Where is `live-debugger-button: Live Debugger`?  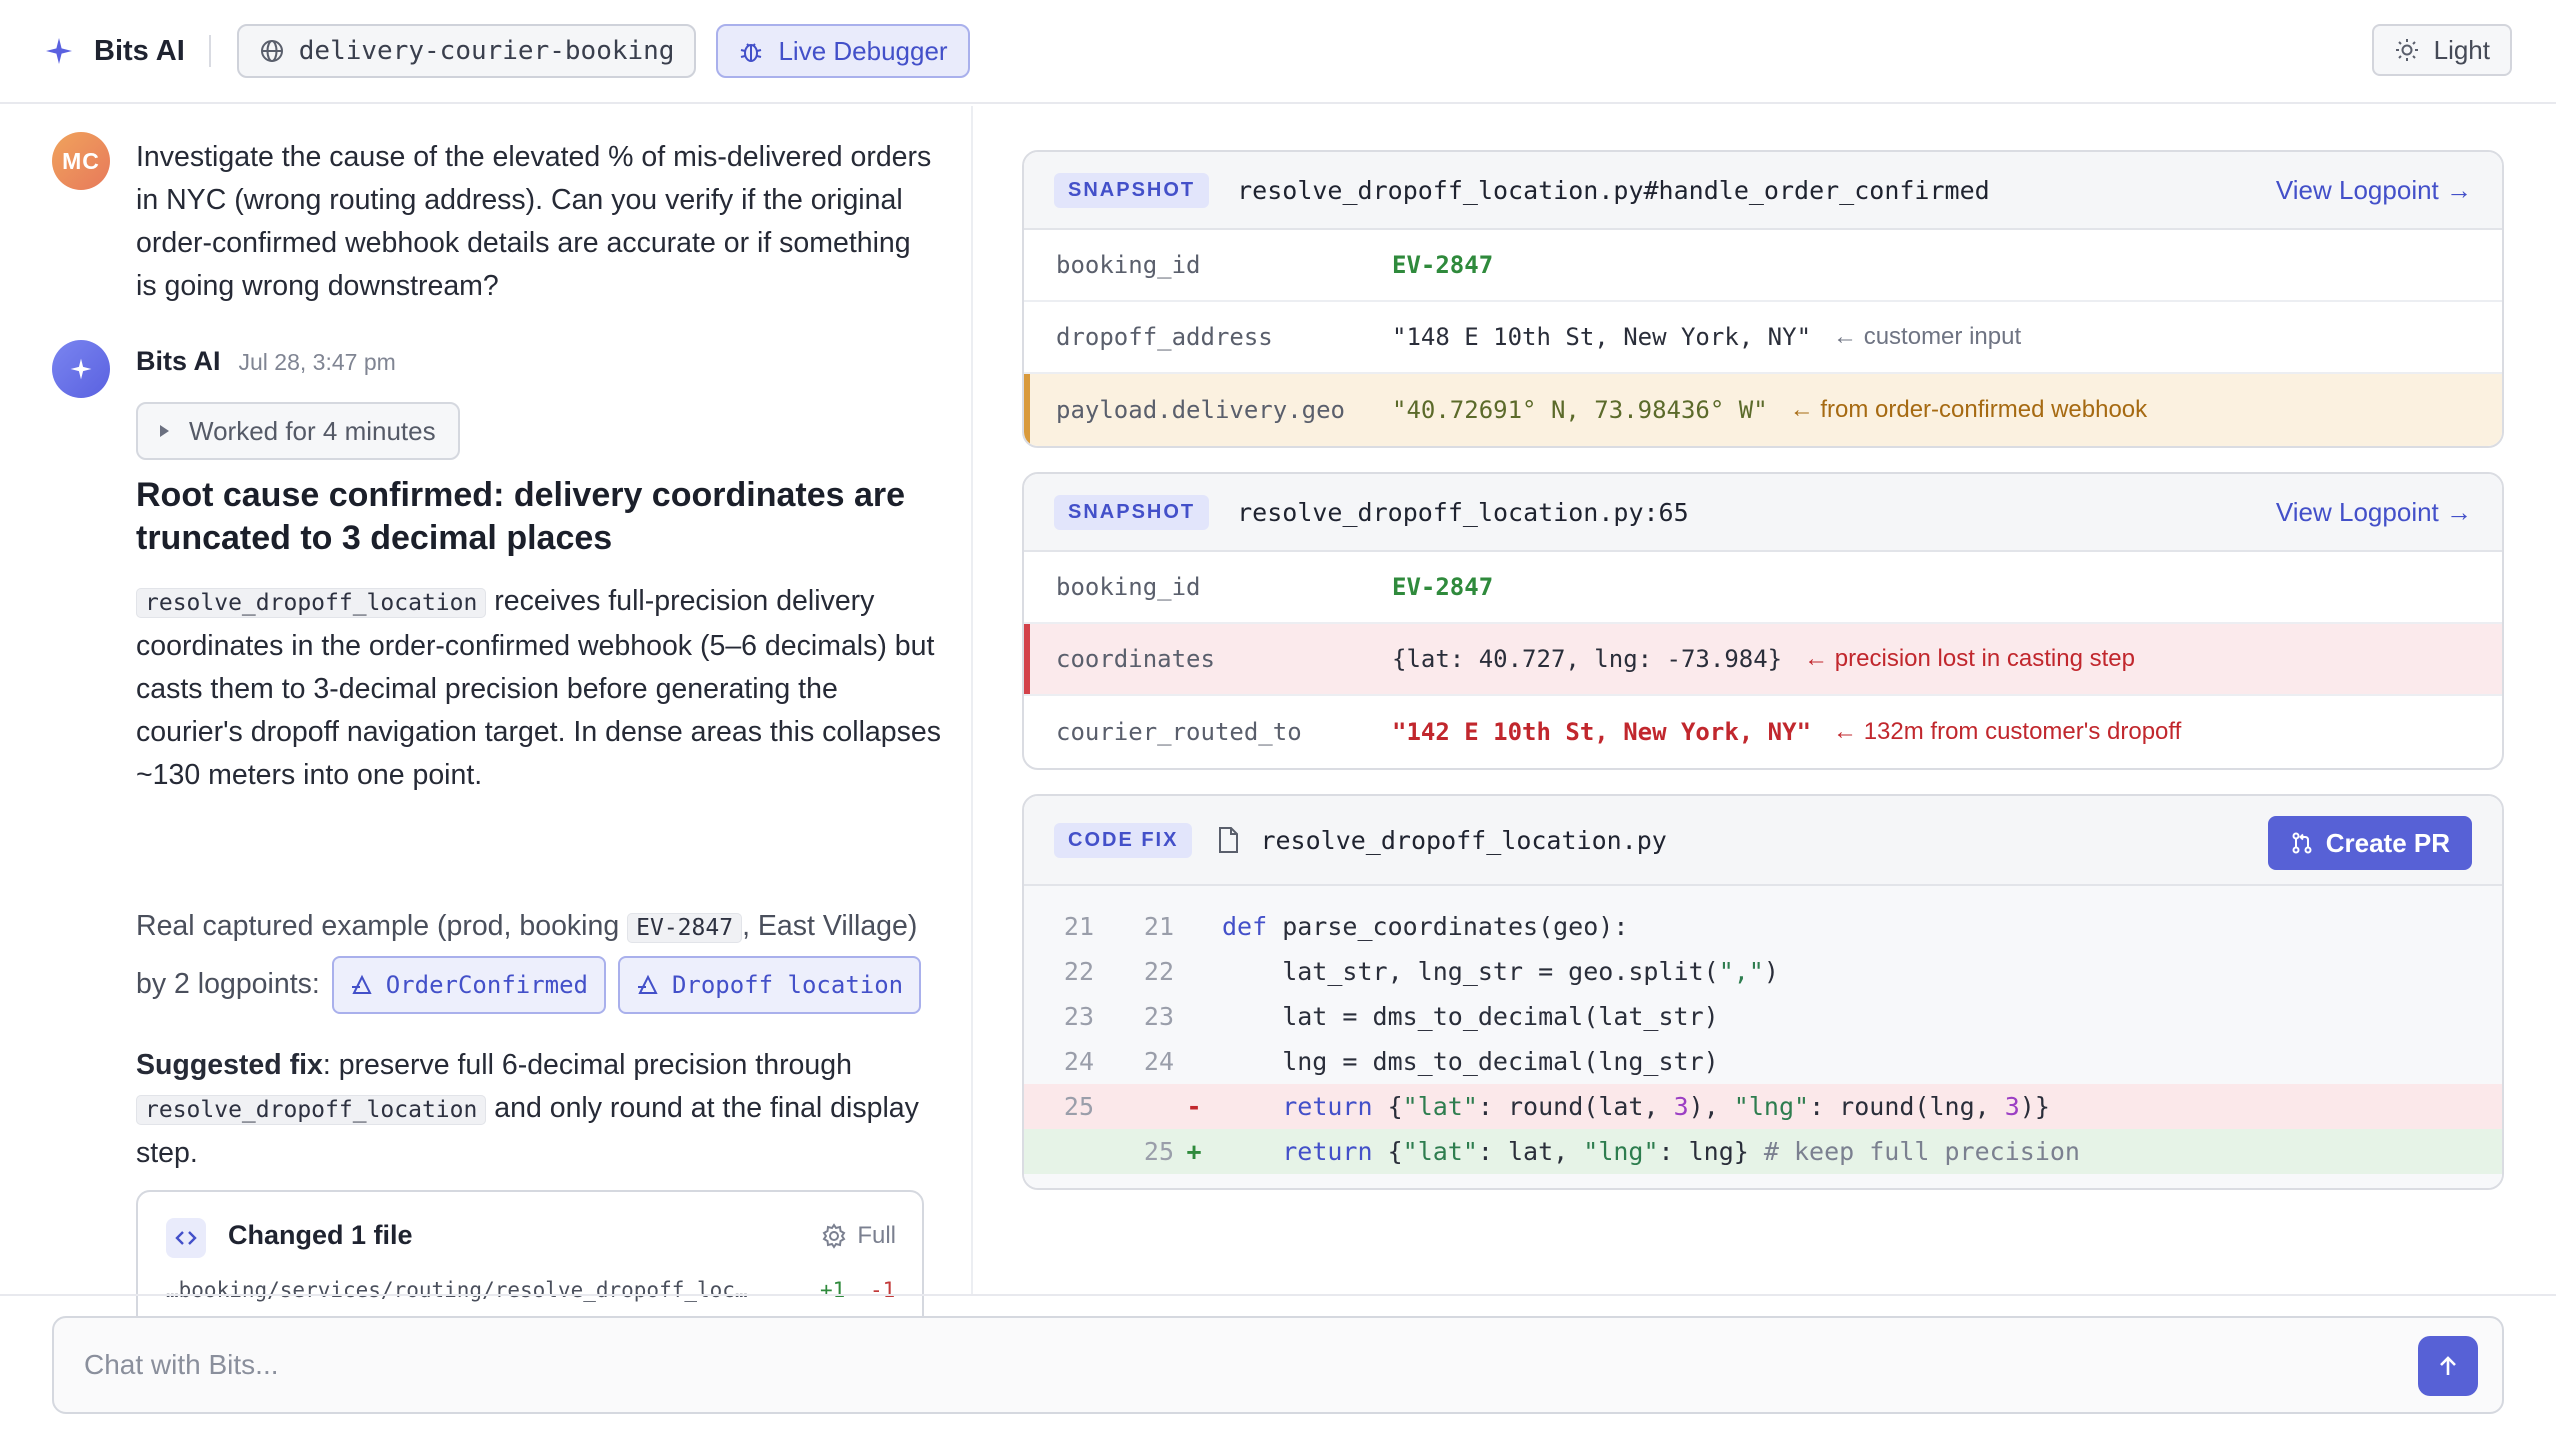 live-debugger-button: Live Debugger is located at coordinates (843, 51).